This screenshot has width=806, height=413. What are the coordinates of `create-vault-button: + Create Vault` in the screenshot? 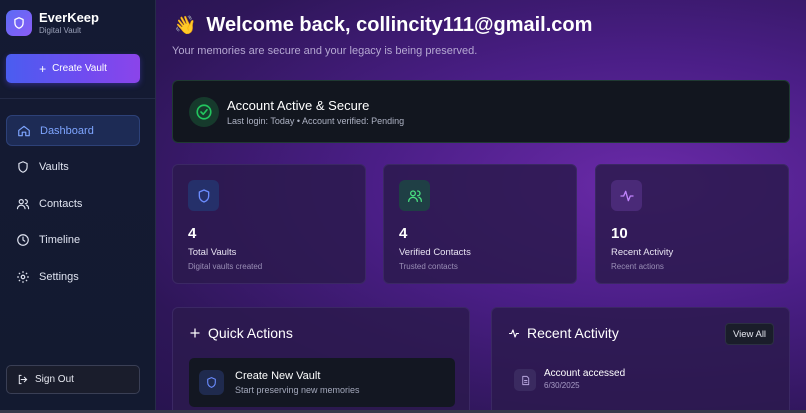 It's located at (73, 68).